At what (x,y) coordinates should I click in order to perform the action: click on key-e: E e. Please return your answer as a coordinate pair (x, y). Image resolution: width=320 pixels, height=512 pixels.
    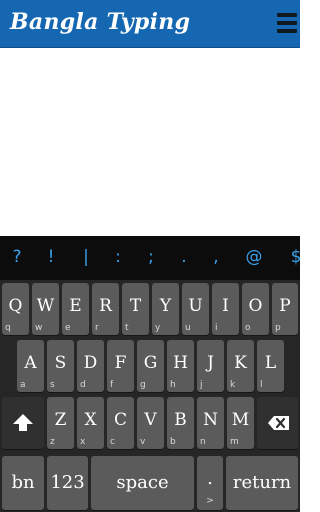
    Looking at the image, I should click on (75, 309).